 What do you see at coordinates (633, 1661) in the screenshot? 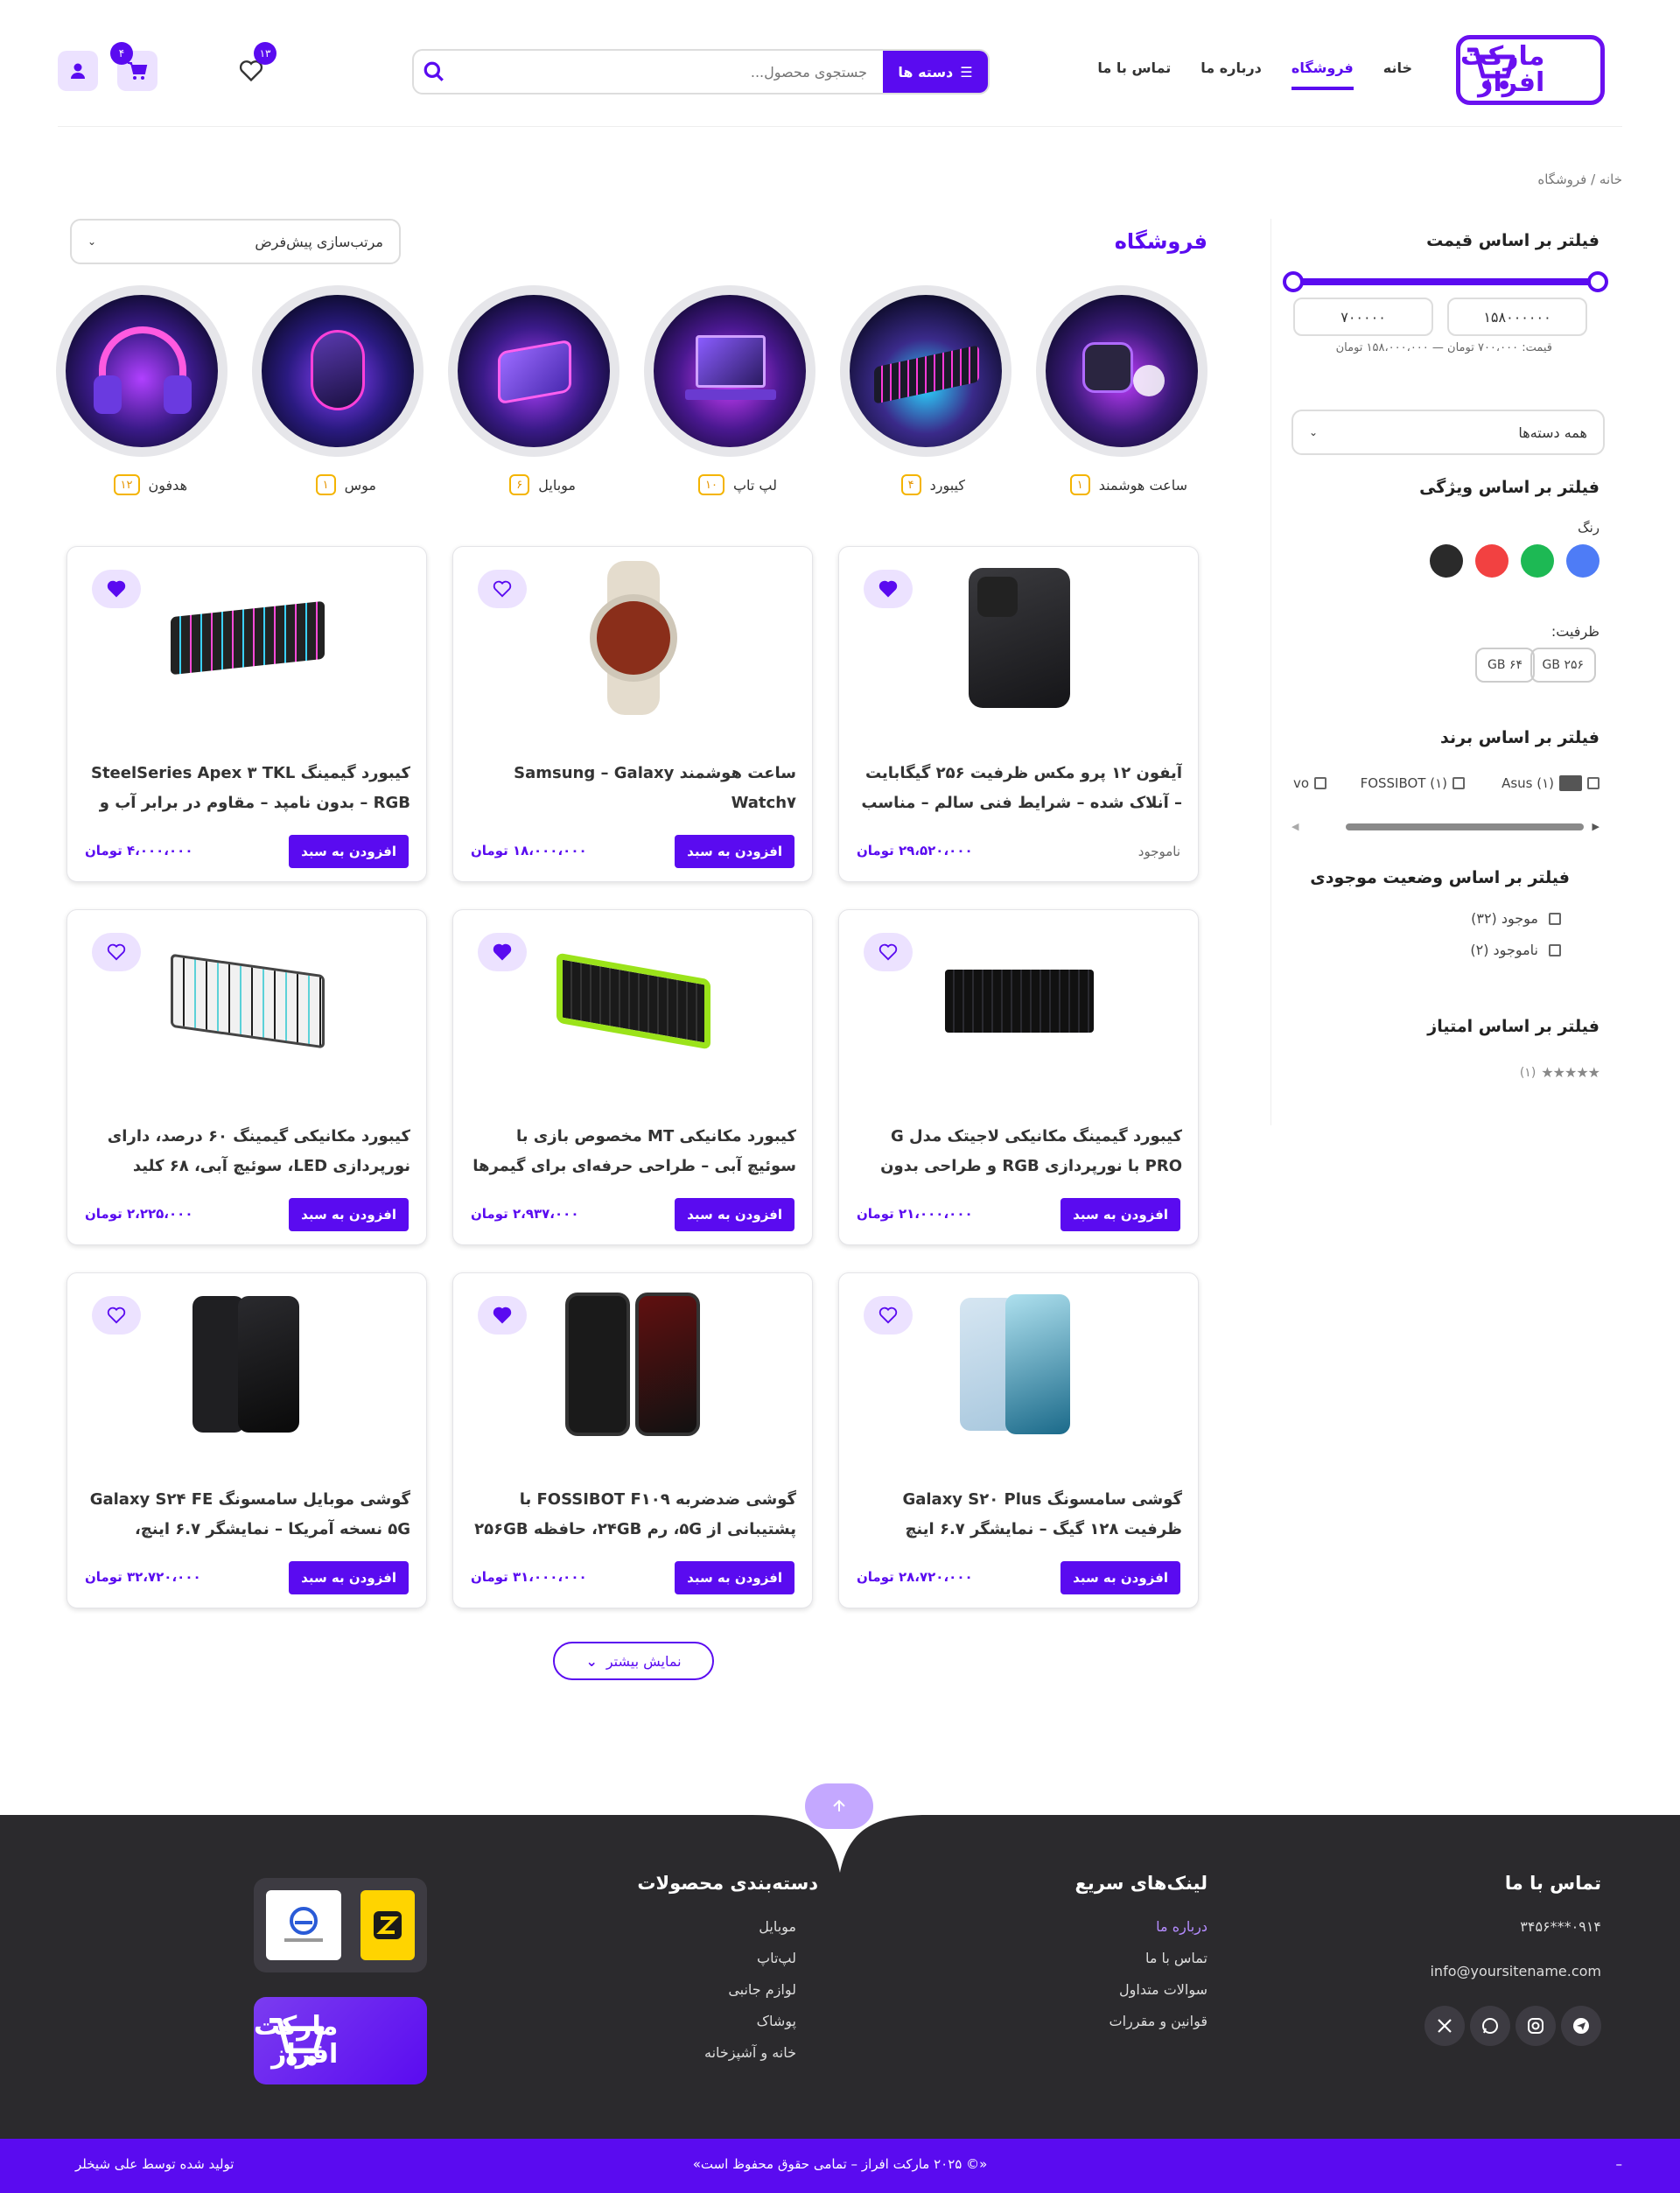
I see `load-more-button: نمایش بیشتر ⌄` at bounding box center [633, 1661].